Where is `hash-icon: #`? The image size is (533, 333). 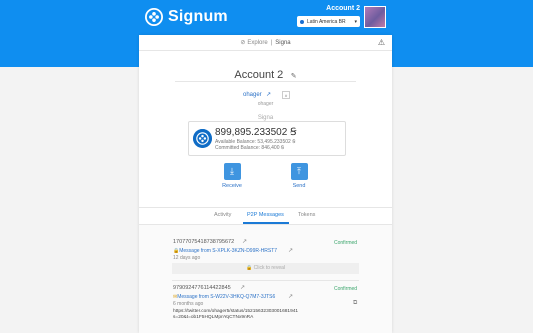
hash-icon: # is located at coordinates (286, 95).